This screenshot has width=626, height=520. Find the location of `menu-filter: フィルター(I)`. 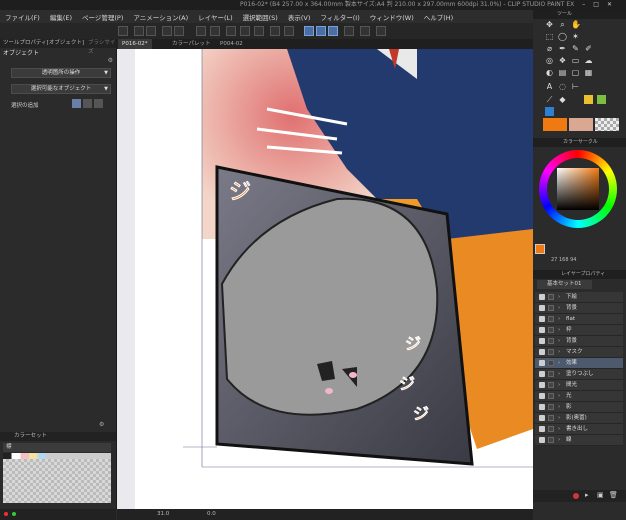

menu-filter: フィルター(I) is located at coordinates (339, 17).